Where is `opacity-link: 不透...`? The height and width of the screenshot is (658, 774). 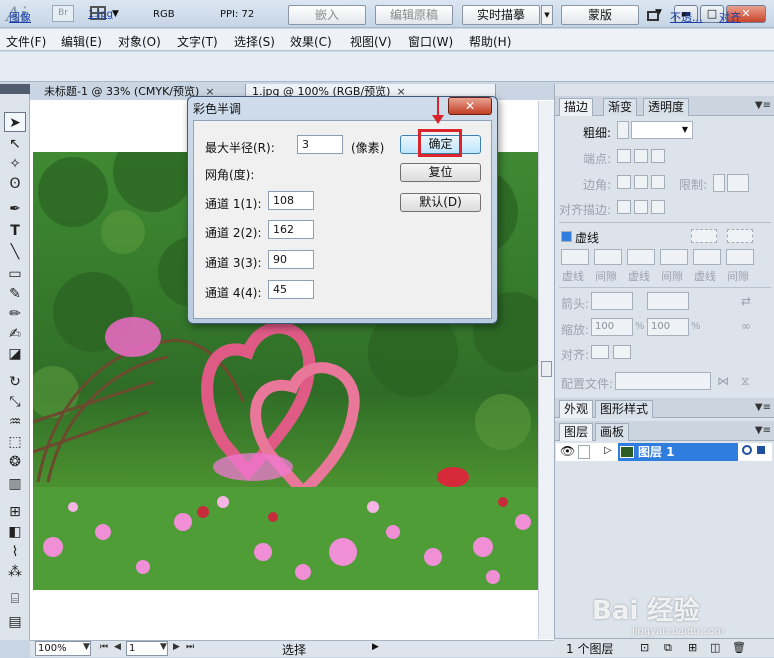 opacity-link: 不透... is located at coordinates (686, 17).